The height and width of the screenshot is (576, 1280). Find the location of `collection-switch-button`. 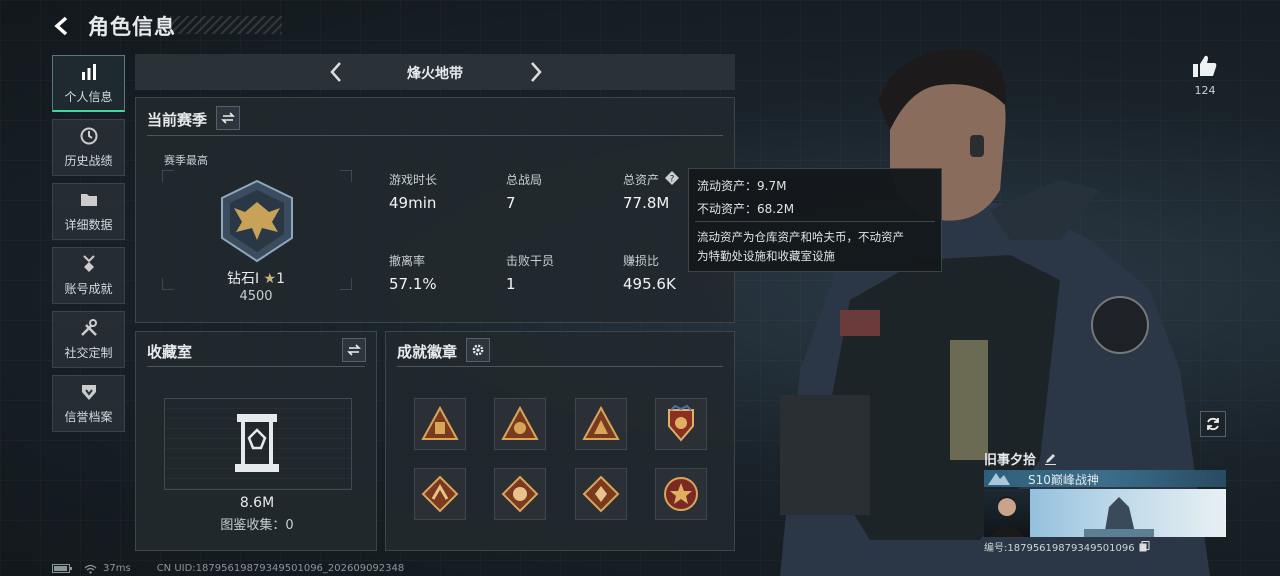

collection-switch-button is located at coordinates (354, 350).